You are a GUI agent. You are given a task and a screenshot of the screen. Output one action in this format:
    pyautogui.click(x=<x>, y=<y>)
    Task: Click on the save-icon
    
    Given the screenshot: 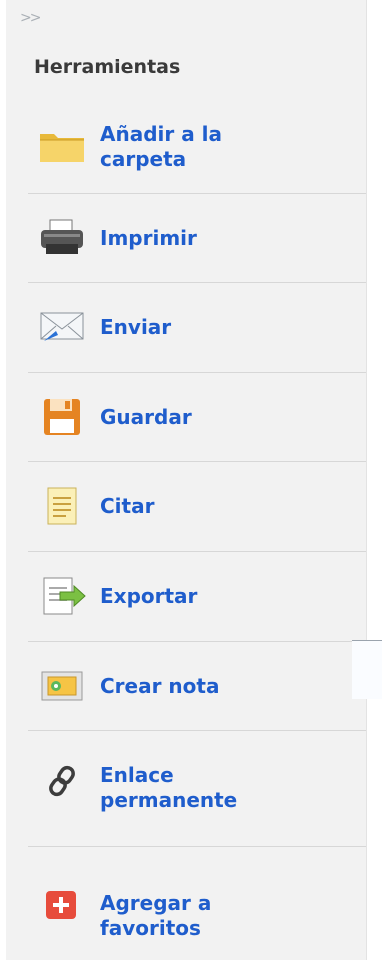 What is the action you would take?
    pyautogui.click(x=62, y=417)
    